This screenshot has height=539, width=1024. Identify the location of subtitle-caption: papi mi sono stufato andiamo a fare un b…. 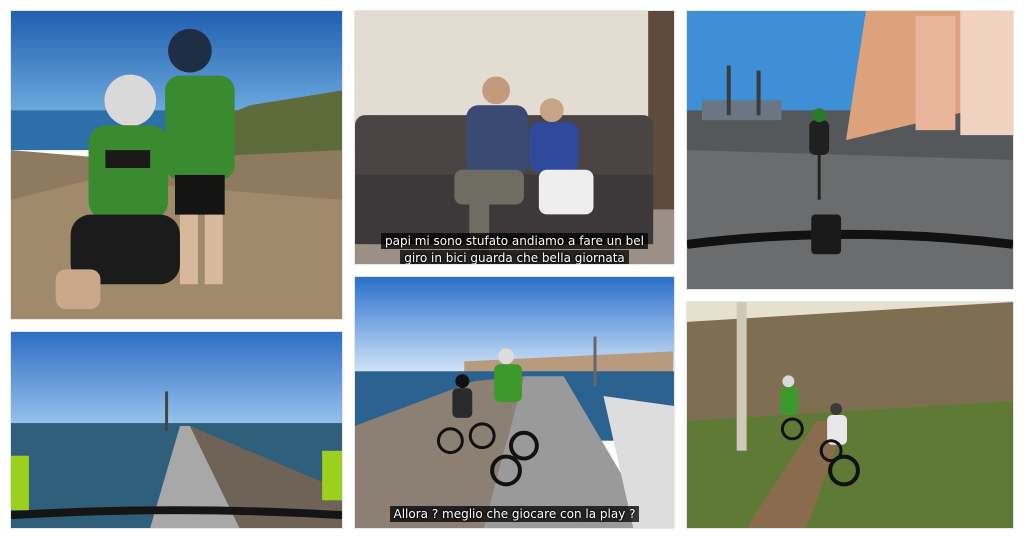
(514, 248).